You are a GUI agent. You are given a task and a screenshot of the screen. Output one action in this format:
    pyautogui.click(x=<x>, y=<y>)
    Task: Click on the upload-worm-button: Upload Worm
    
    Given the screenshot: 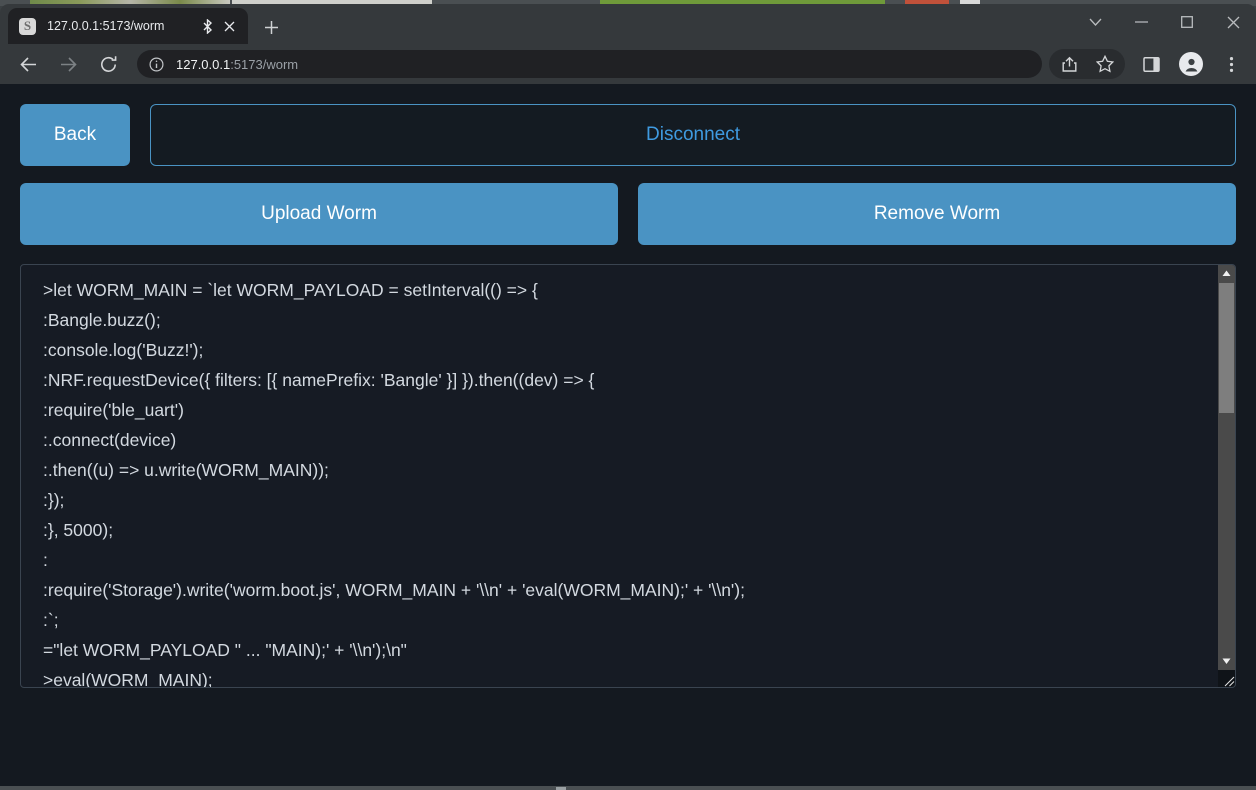 What is the action you would take?
    pyautogui.click(x=319, y=214)
    